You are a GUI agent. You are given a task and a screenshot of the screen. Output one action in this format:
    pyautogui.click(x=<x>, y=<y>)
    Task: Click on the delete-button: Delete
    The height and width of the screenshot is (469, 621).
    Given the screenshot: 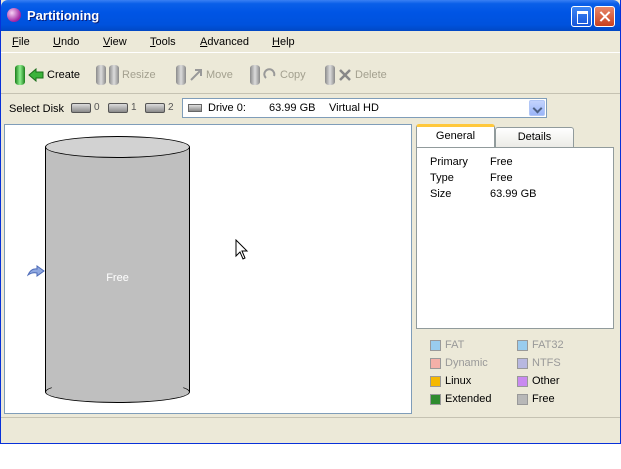 What is the action you would take?
    pyautogui.click(x=356, y=75)
    